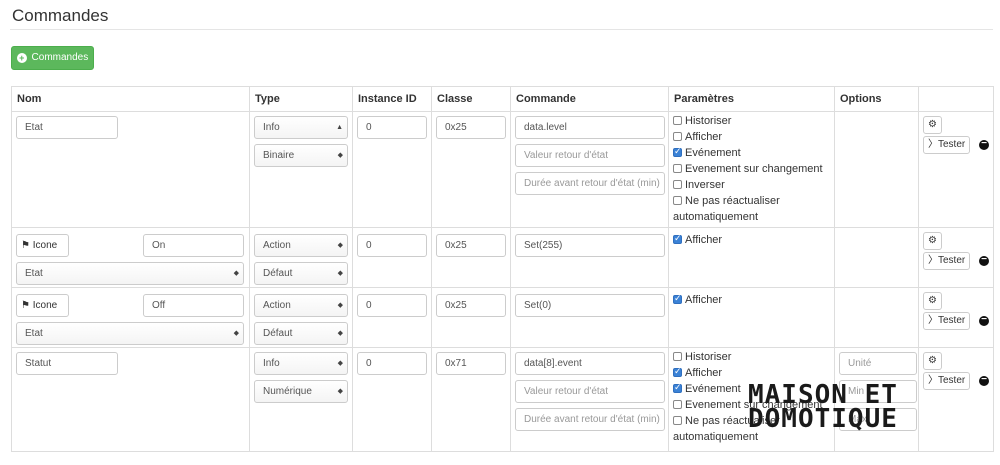 This screenshot has height=465, width=1000. What do you see at coordinates (823, 419) in the screenshot?
I see `watermark-line-2: DOMOTIQUE` at bounding box center [823, 419].